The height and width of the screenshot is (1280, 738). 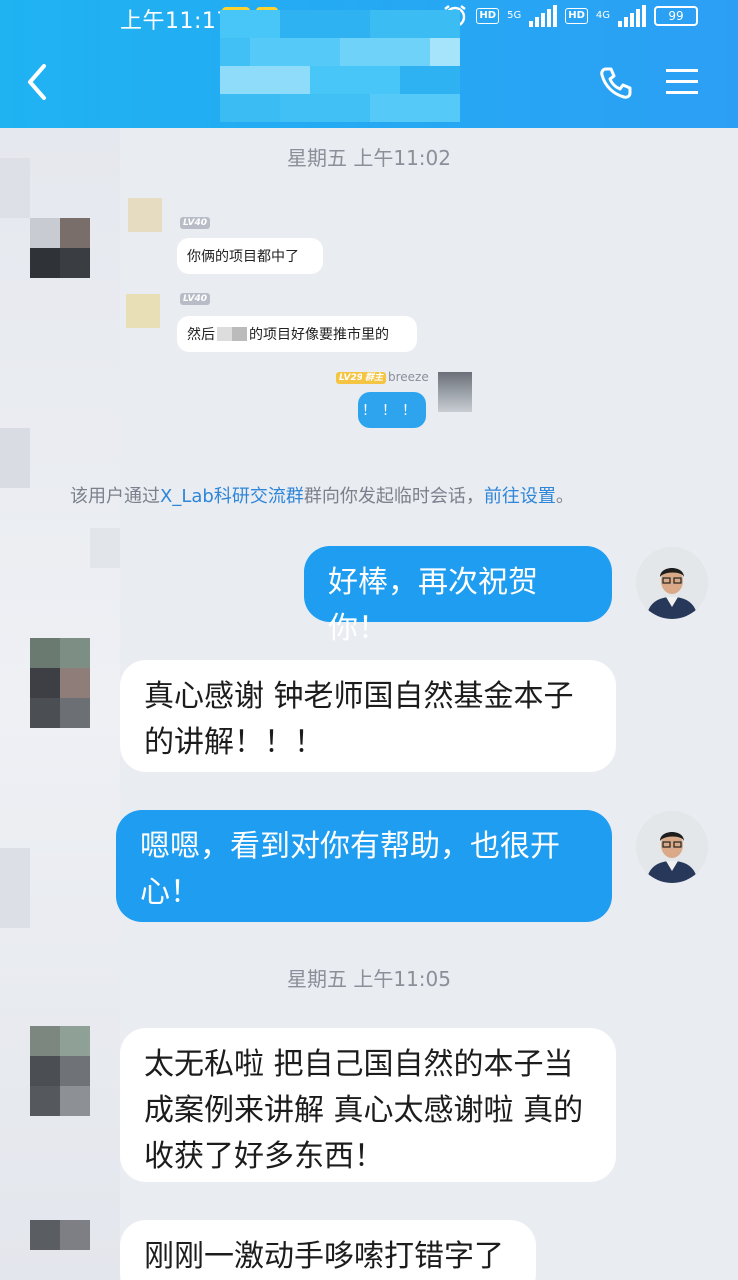 I want to click on back-arrow-icon, so click(x=37, y=82).